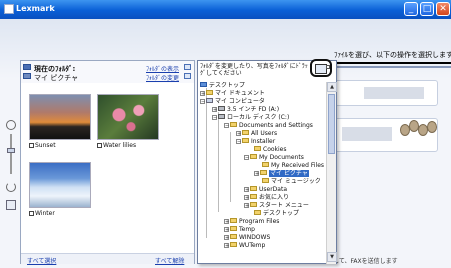  I want to click on scroll-down-icon: ▼, so click(332, 257).